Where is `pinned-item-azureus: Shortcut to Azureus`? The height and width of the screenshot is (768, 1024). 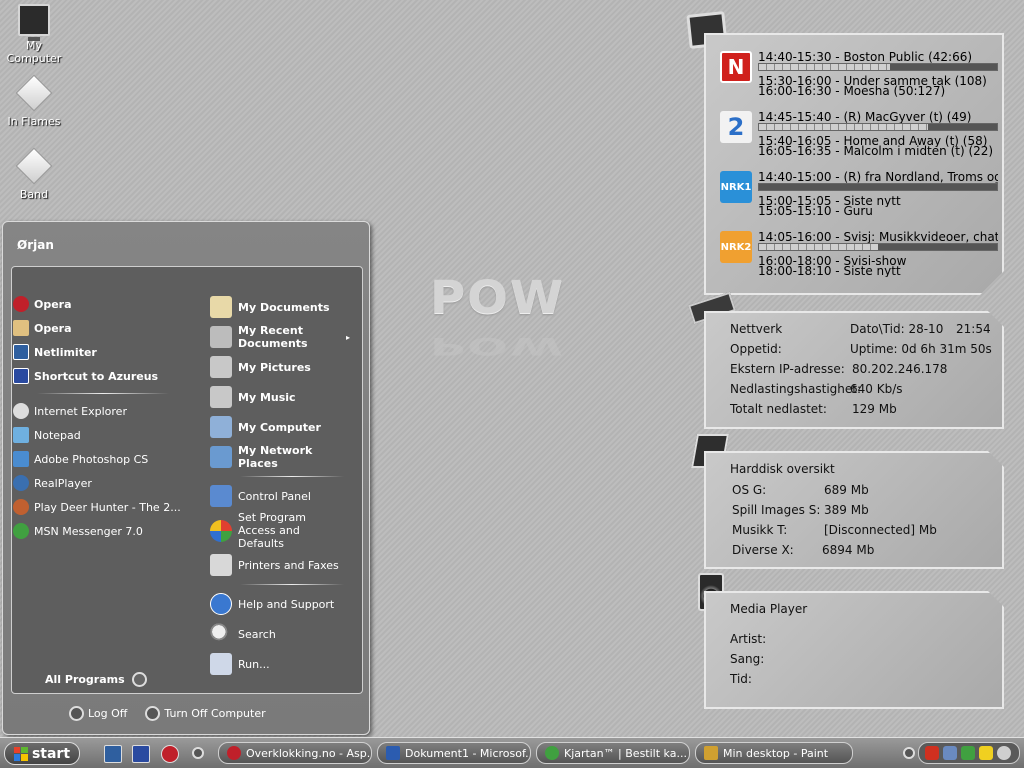
pinned-item-azureus: Shortcut to Azureus is located at coordinates (103, 376).